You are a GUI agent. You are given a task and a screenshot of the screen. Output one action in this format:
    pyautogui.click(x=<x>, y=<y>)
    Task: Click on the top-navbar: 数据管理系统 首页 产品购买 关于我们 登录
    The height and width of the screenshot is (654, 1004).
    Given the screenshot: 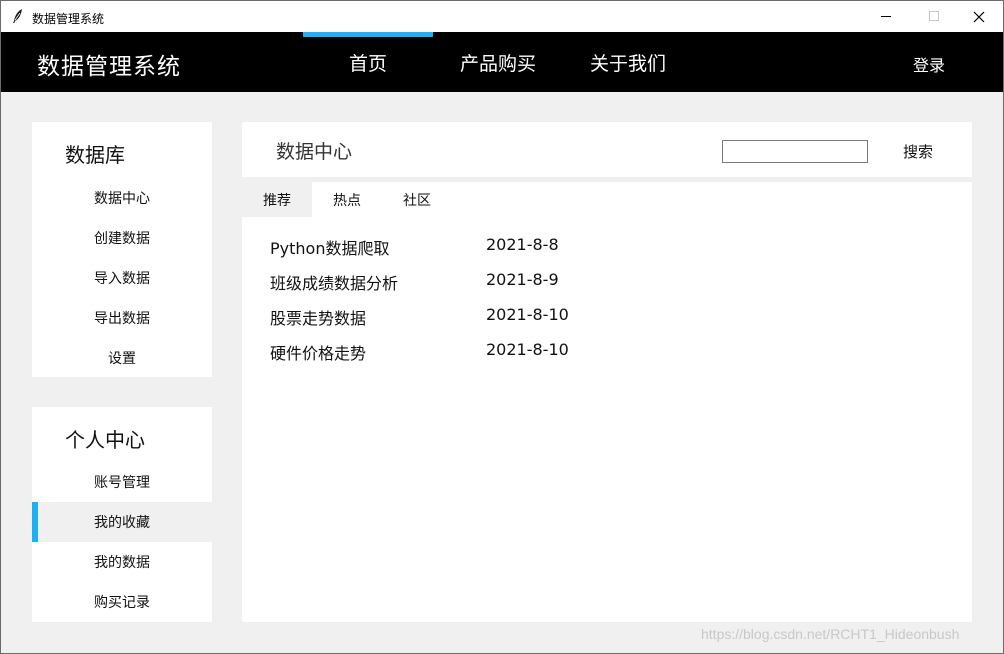 What is the action you would take?
    pyautogui.click(x=502, y=62)
    